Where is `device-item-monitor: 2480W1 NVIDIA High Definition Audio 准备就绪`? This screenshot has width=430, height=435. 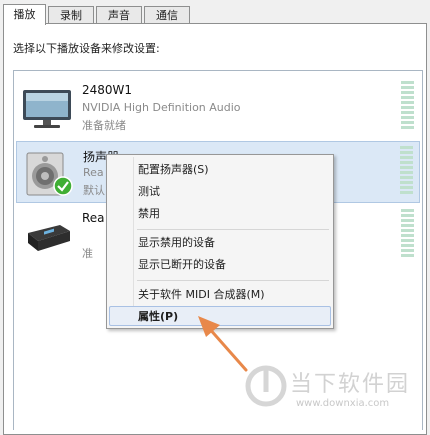
device-item-monitor: 2480W1 NVIDIA High Definition Audio 准备就绪 is located at coordinates (218, 108).